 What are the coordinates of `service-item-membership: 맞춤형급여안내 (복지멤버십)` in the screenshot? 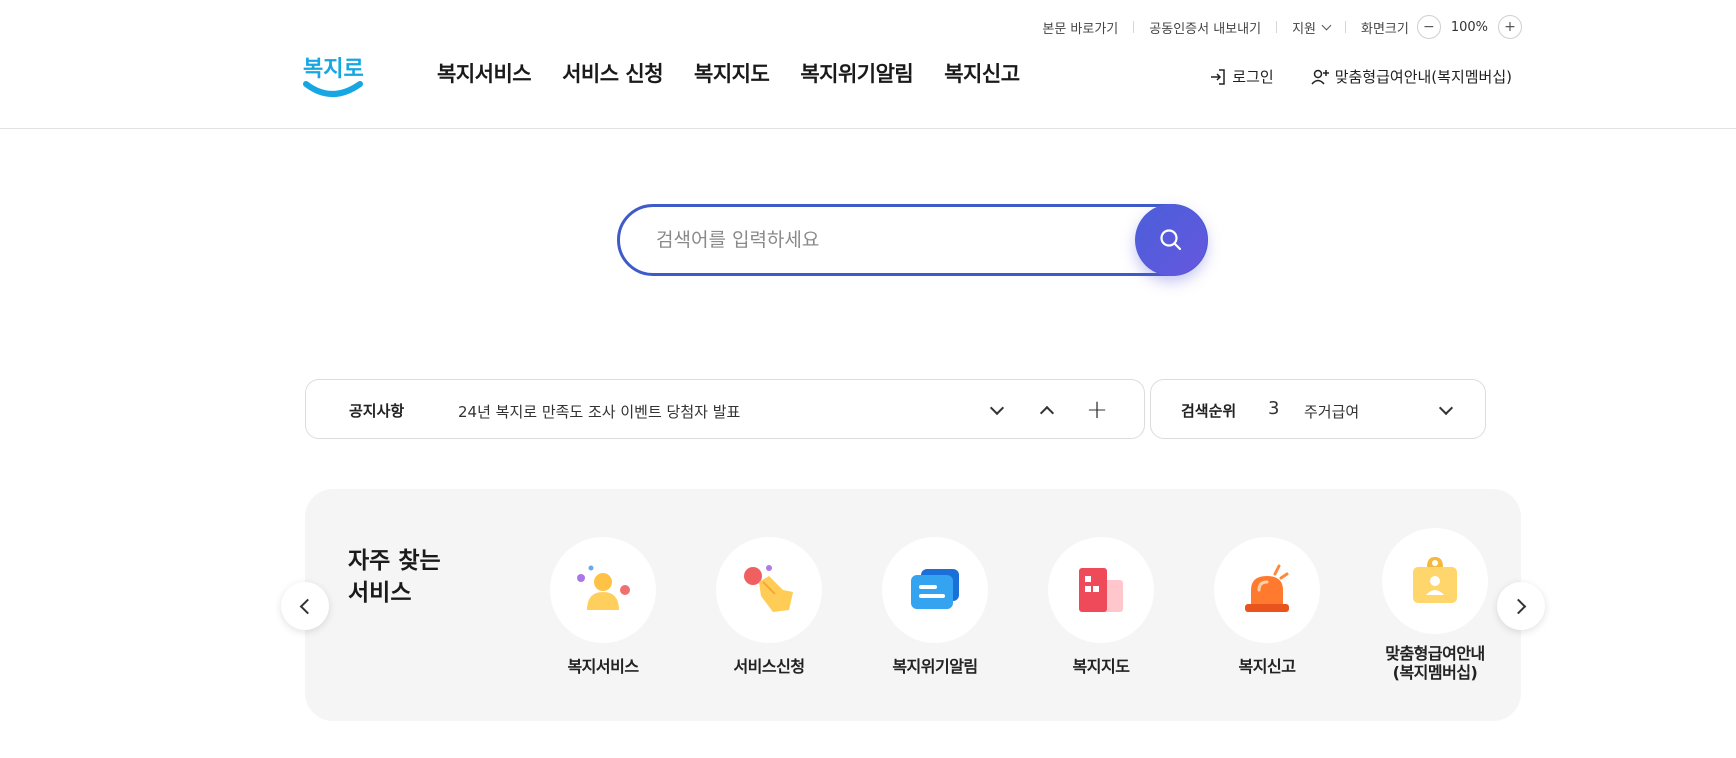 It's located at (1435, 605).